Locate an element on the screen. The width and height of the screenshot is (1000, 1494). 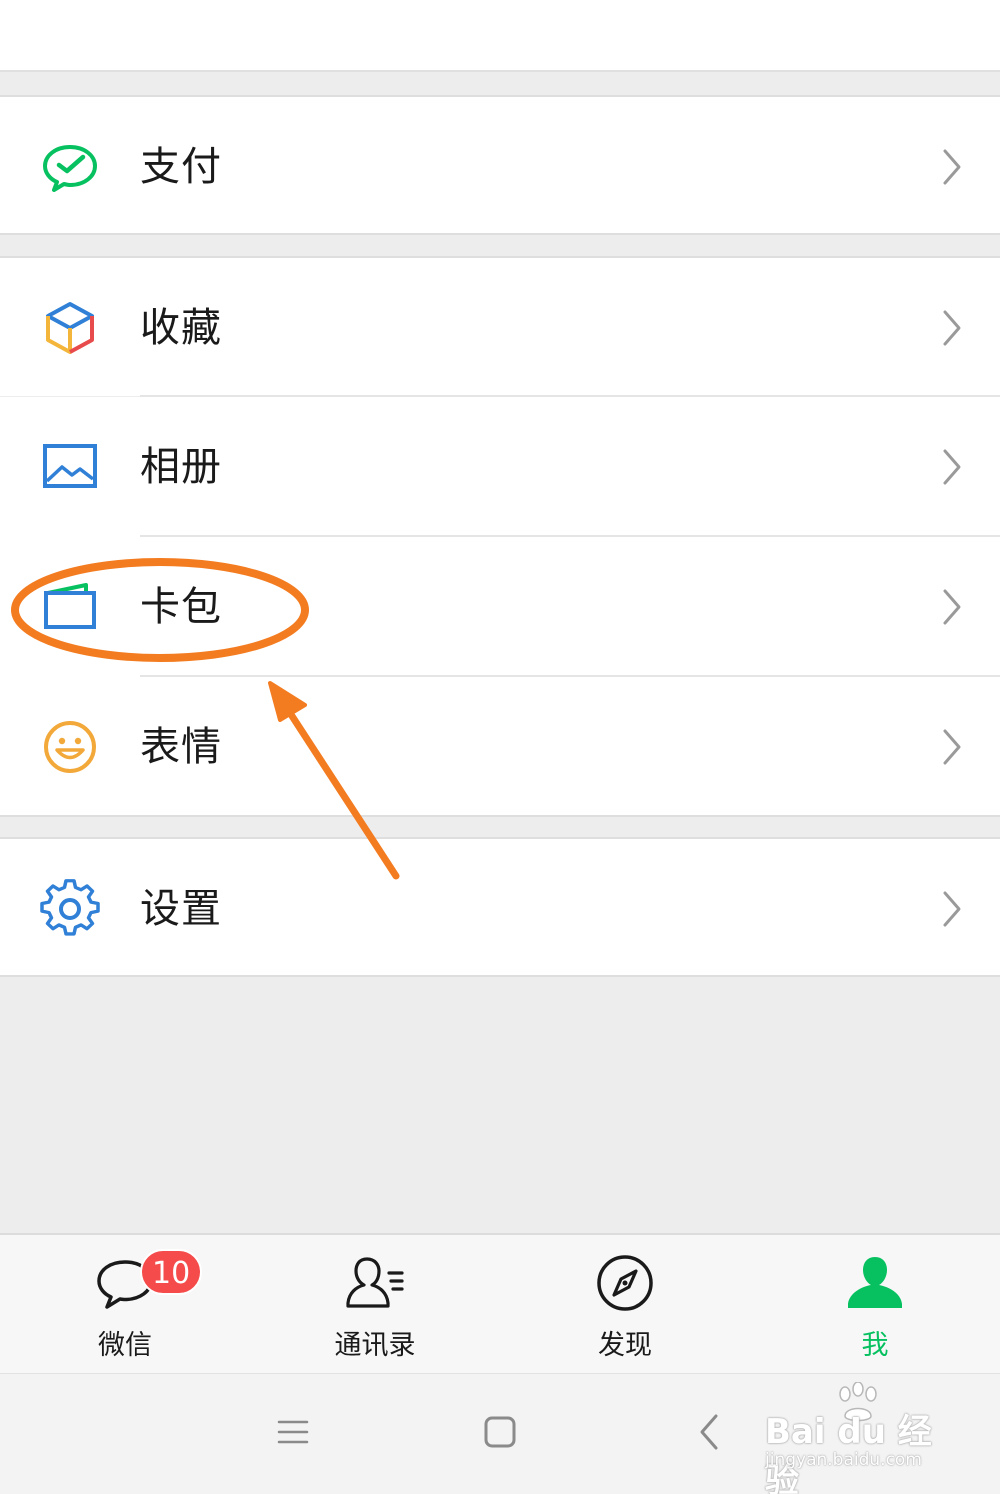
gear-icon is located at coordinates (70, 907).